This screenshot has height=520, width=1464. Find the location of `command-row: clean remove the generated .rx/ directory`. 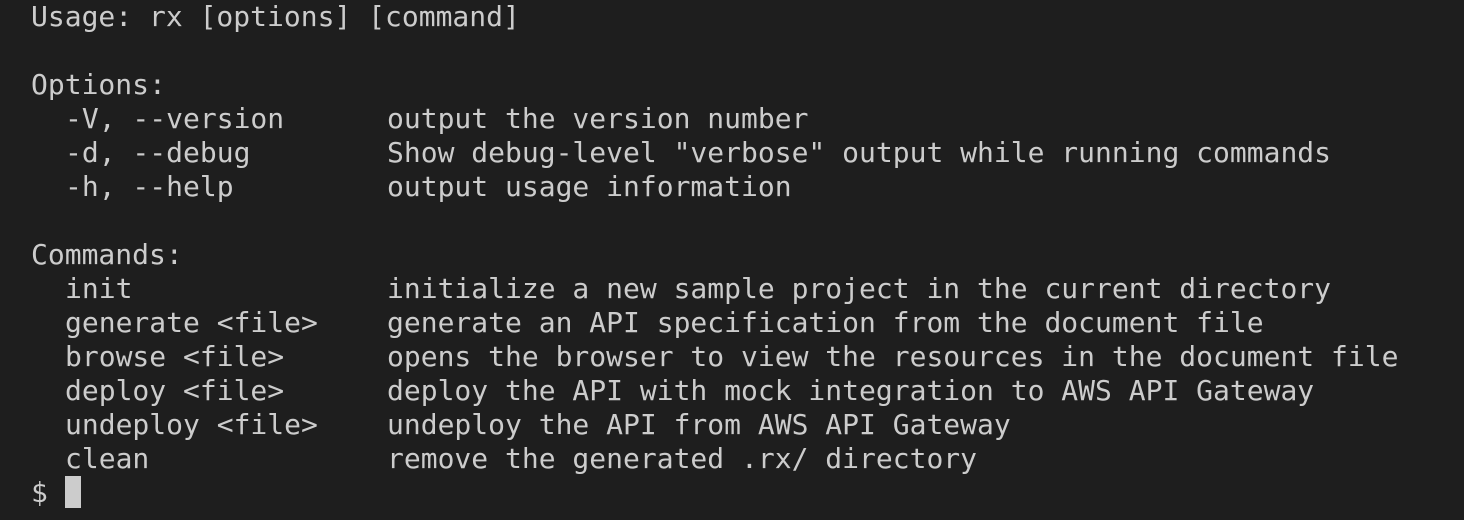

command-row: clean remove the generated .rx/ directory is located at coordinates (714, 459).